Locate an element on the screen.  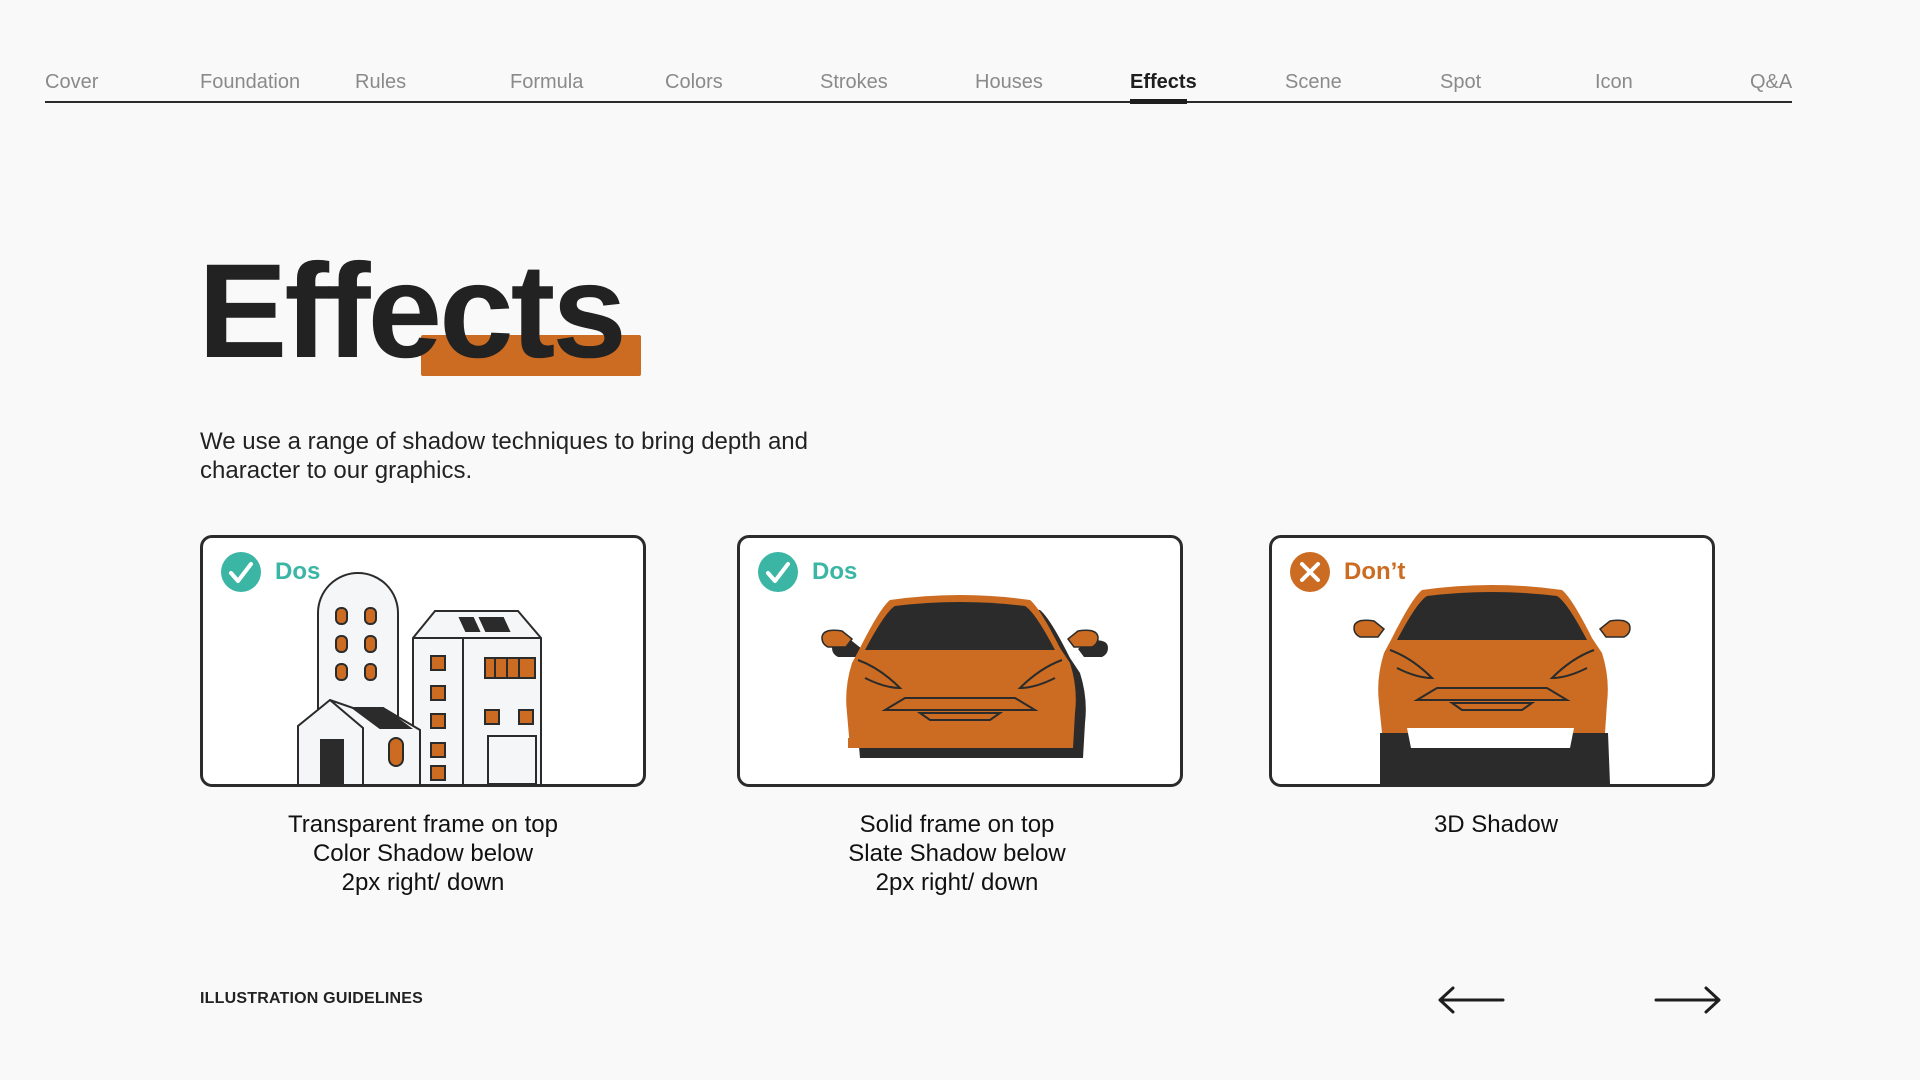
page-title: Effects is located at coordinates (412, 311).